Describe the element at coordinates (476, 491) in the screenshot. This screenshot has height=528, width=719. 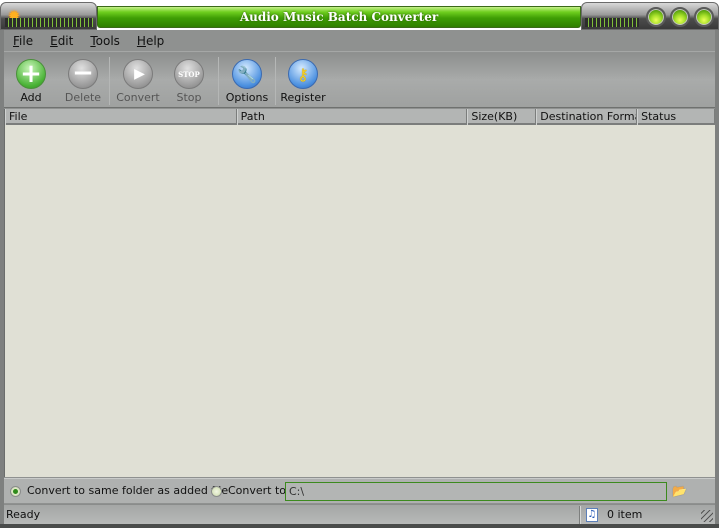
I see `output-path-input` at that location.